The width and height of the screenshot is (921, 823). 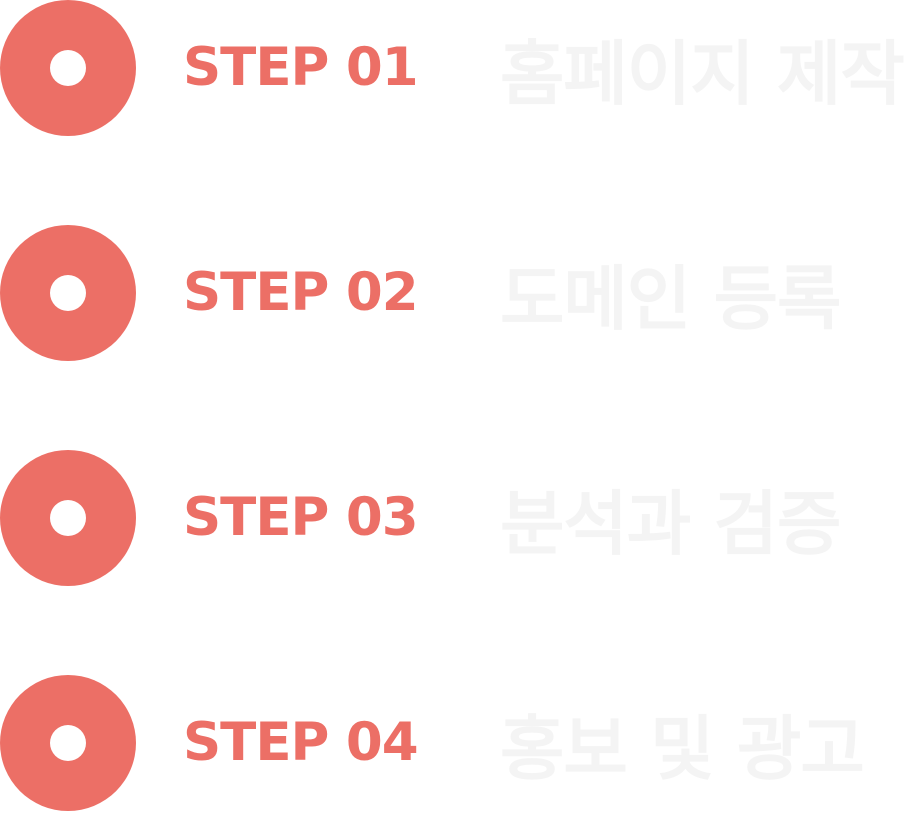 What do you see at coordinates (682, 749) in the screenshot?
I see `step-title: 홍보 및 광고` at bounding box center [682, 749].